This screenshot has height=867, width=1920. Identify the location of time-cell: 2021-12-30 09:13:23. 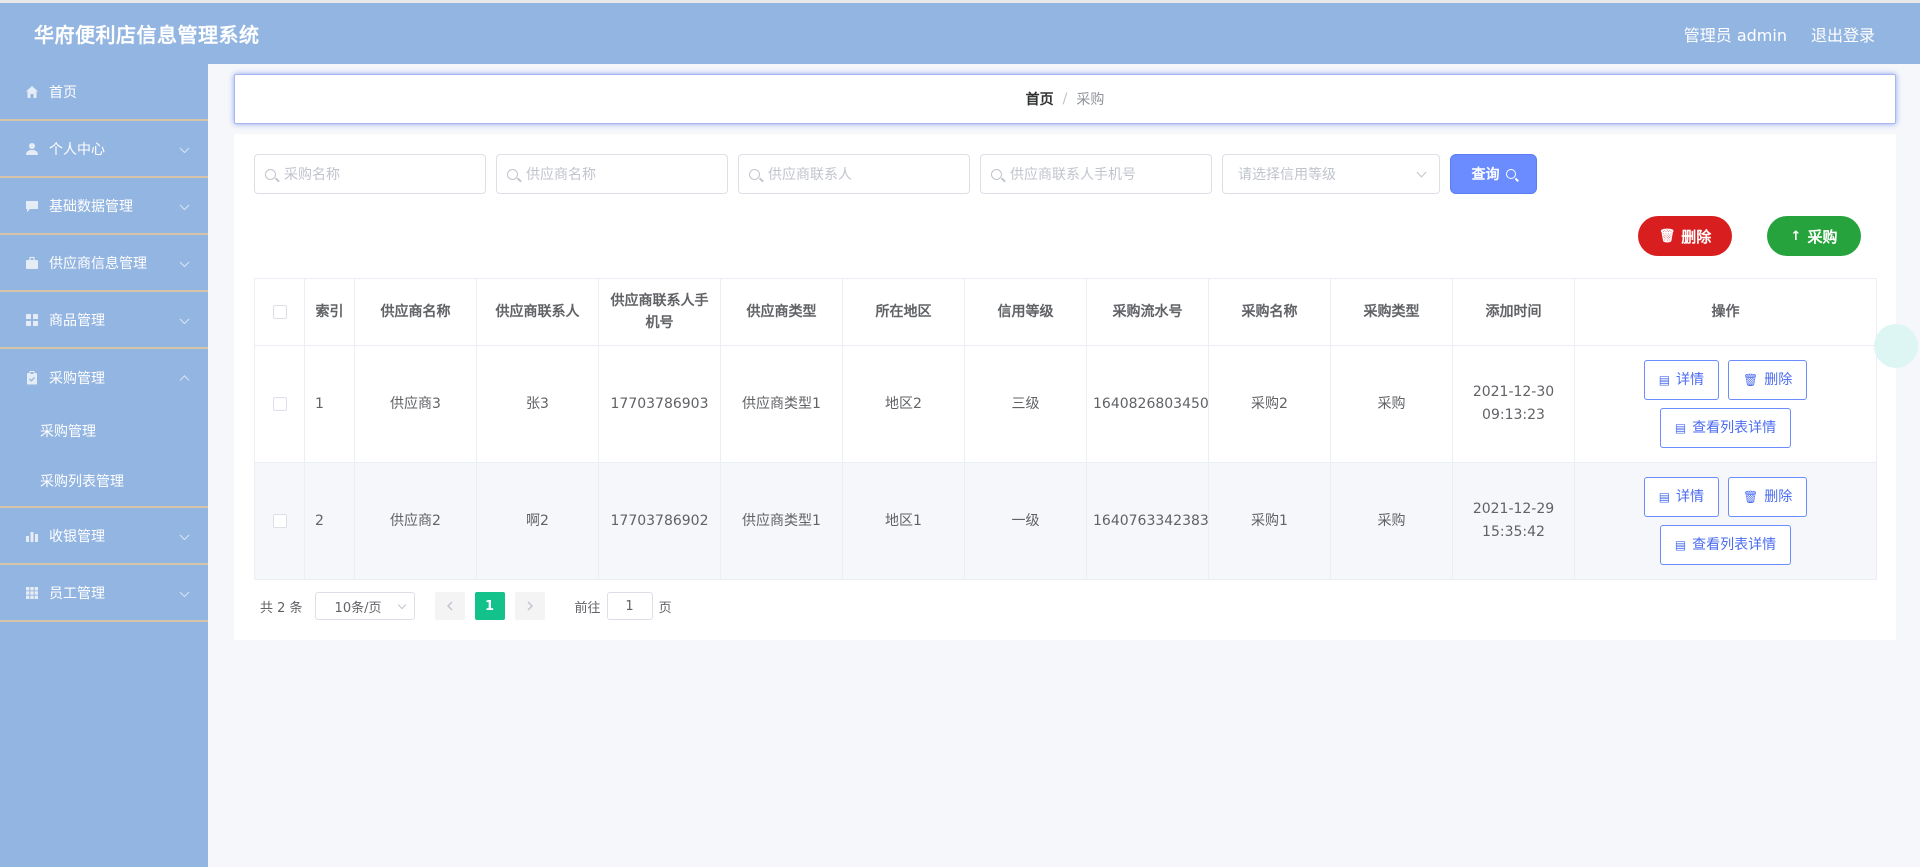
(1513, 404).